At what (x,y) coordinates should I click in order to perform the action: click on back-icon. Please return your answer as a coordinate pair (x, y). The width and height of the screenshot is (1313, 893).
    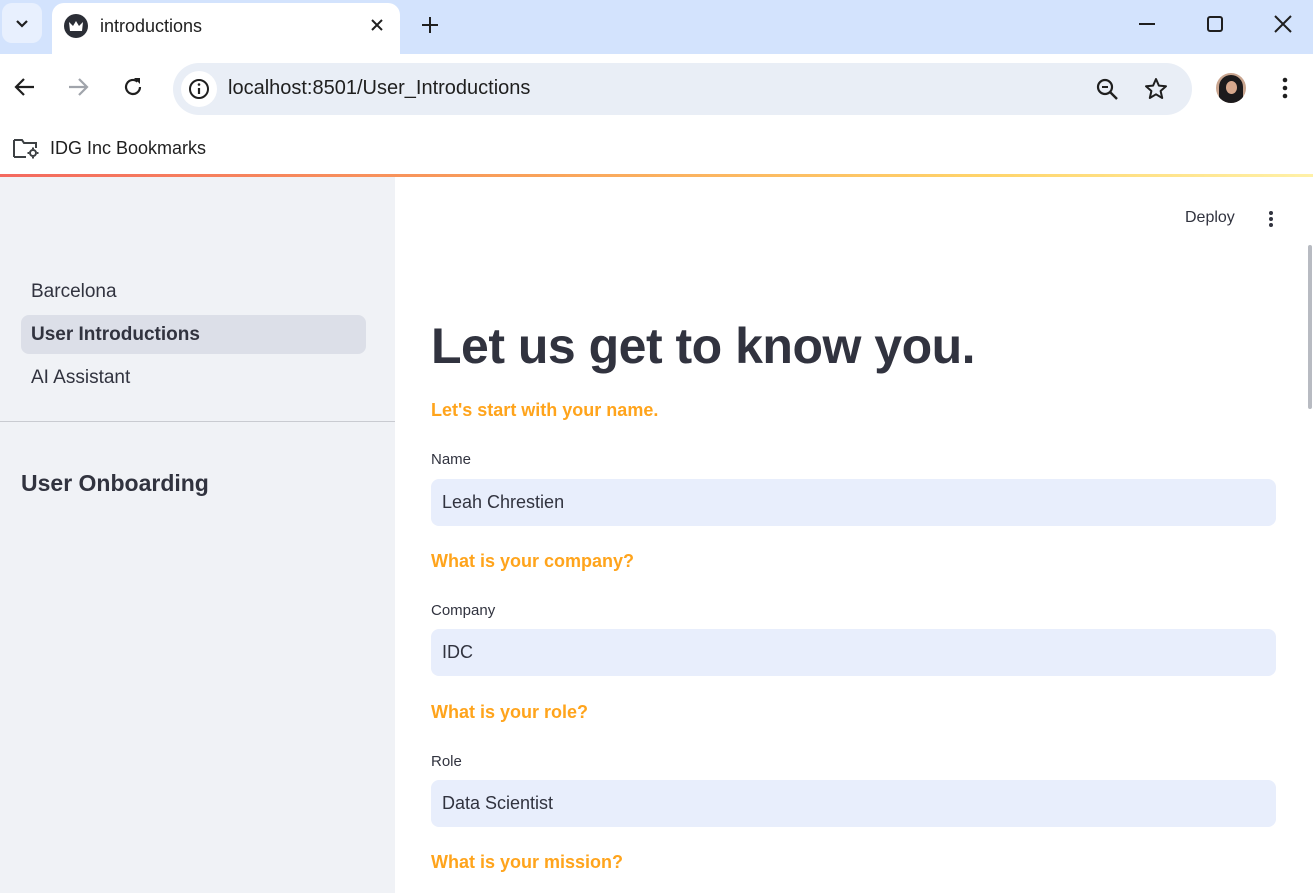
    Looking at the image, I should click on (25, 87).